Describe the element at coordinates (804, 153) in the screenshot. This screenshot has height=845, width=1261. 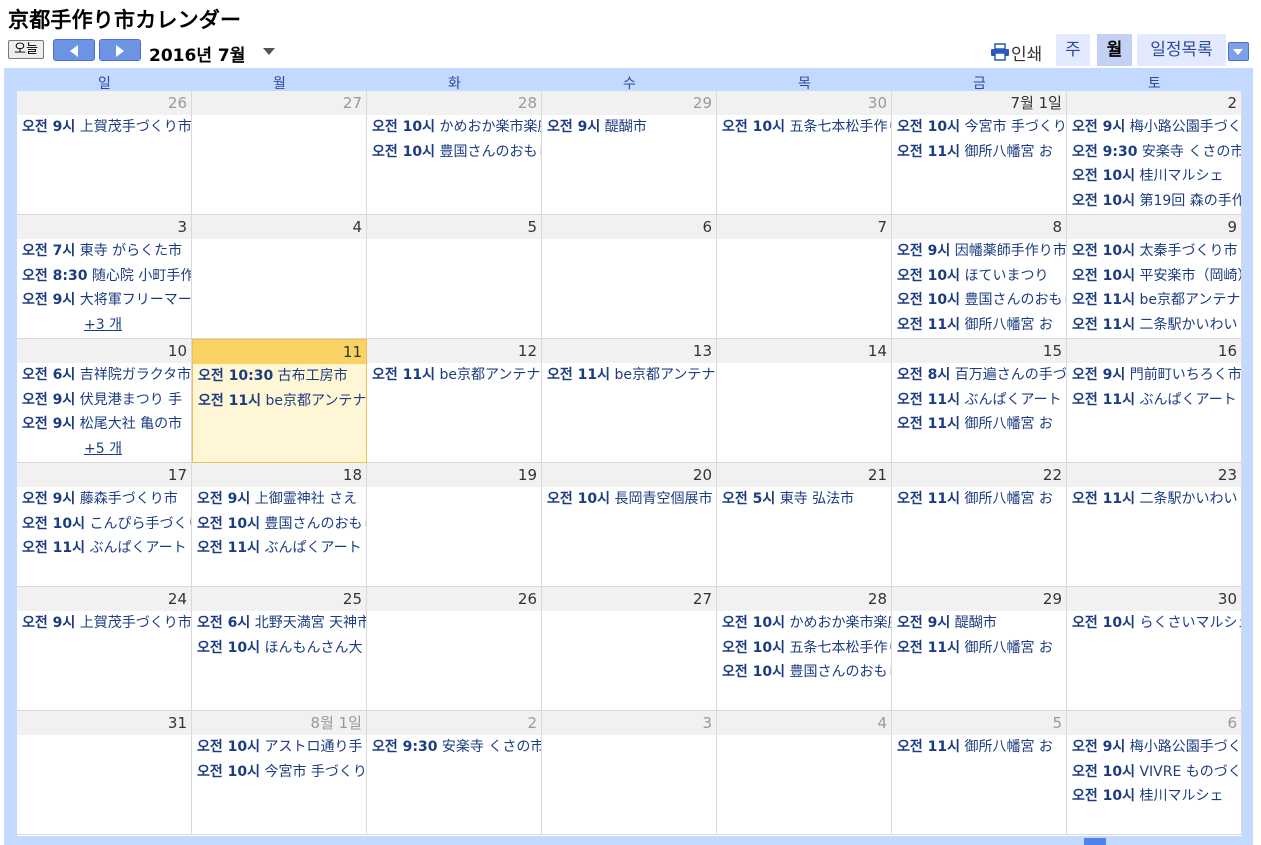
I see `day-cell: 30오전 10시 五条七本松手作り市` at that location.